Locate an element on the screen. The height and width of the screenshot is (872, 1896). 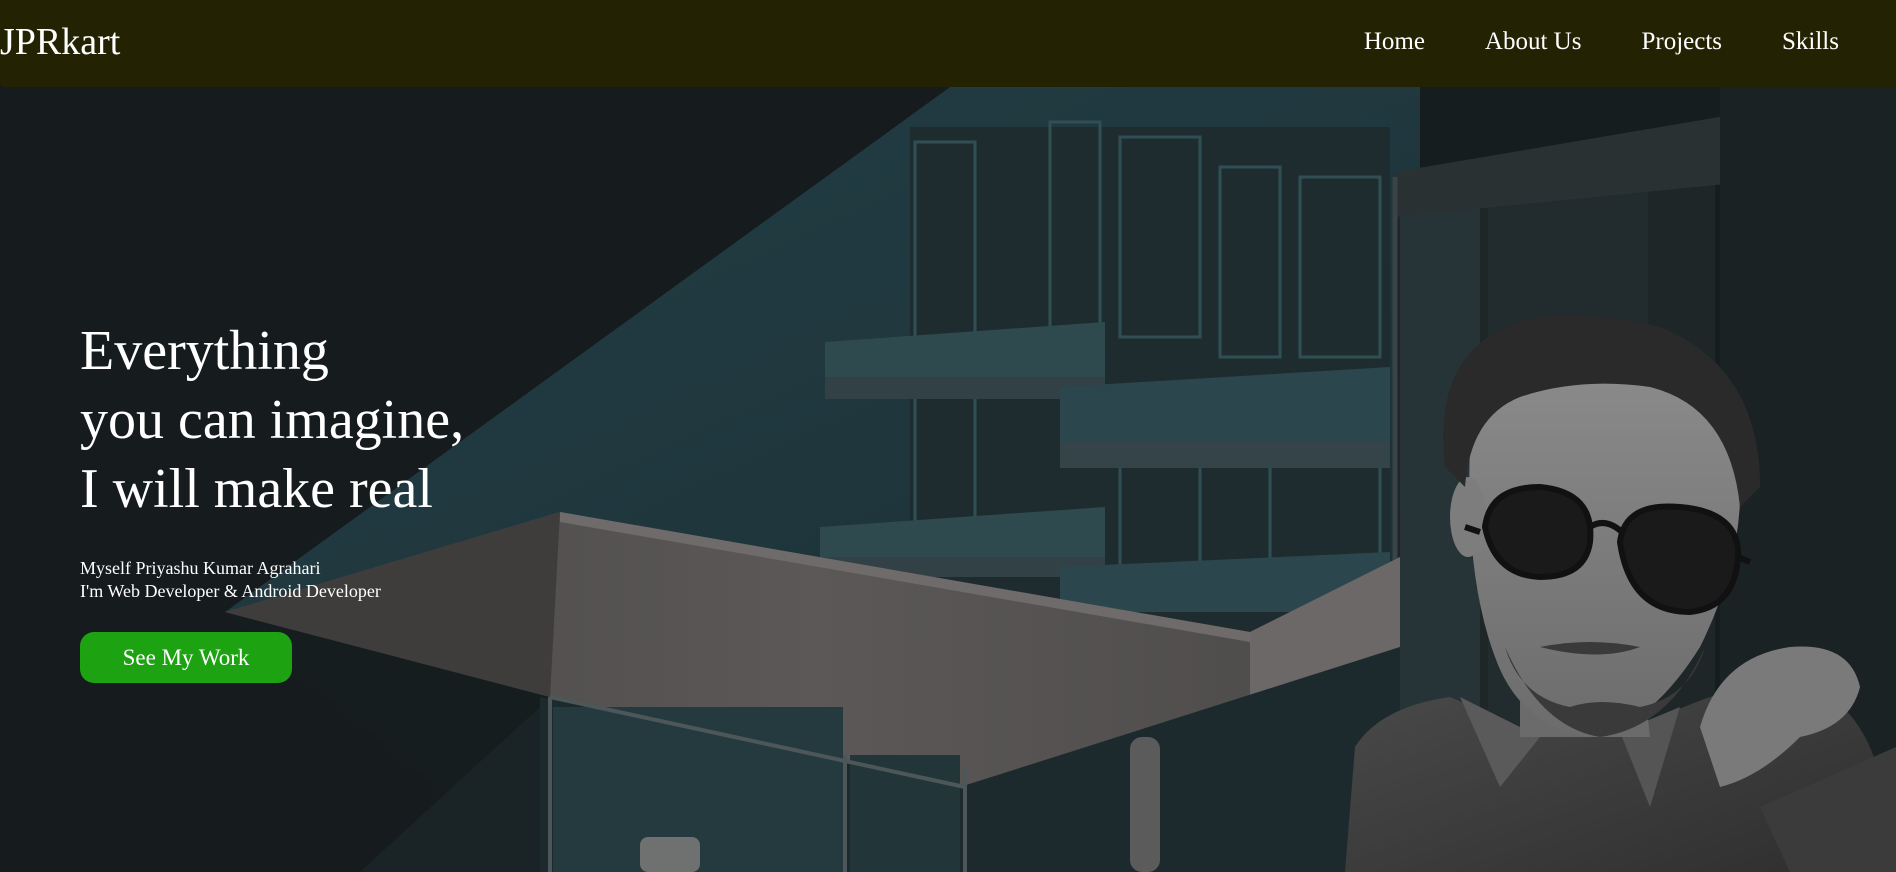
headline-line: Everything is located at coordinates (204, 351).